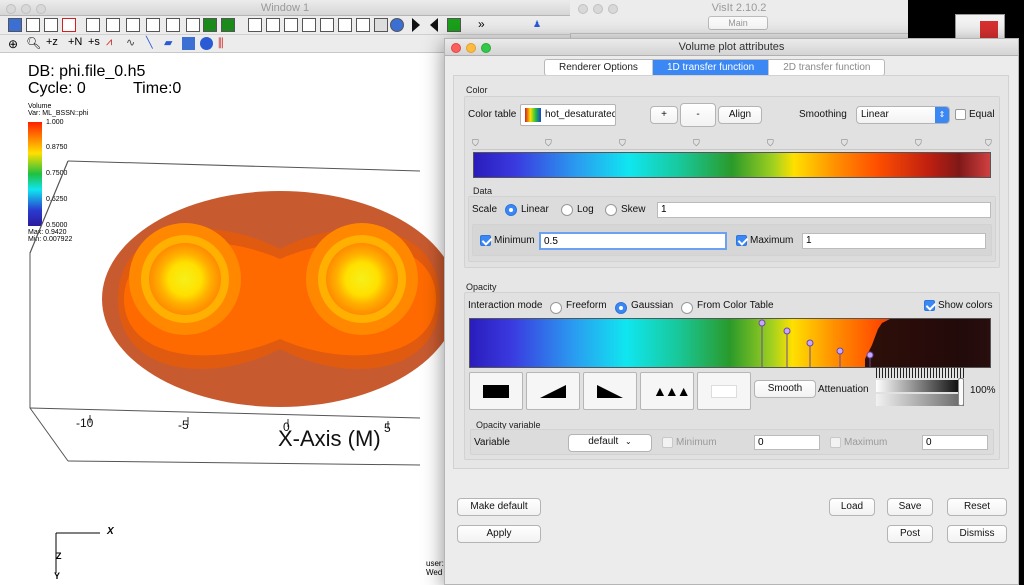 This screenshot has width=1024, height=585. What do you see at coordinates (852, 507) in the screenshot?
I see `load-button: Load` at bounding box center [852, 507].